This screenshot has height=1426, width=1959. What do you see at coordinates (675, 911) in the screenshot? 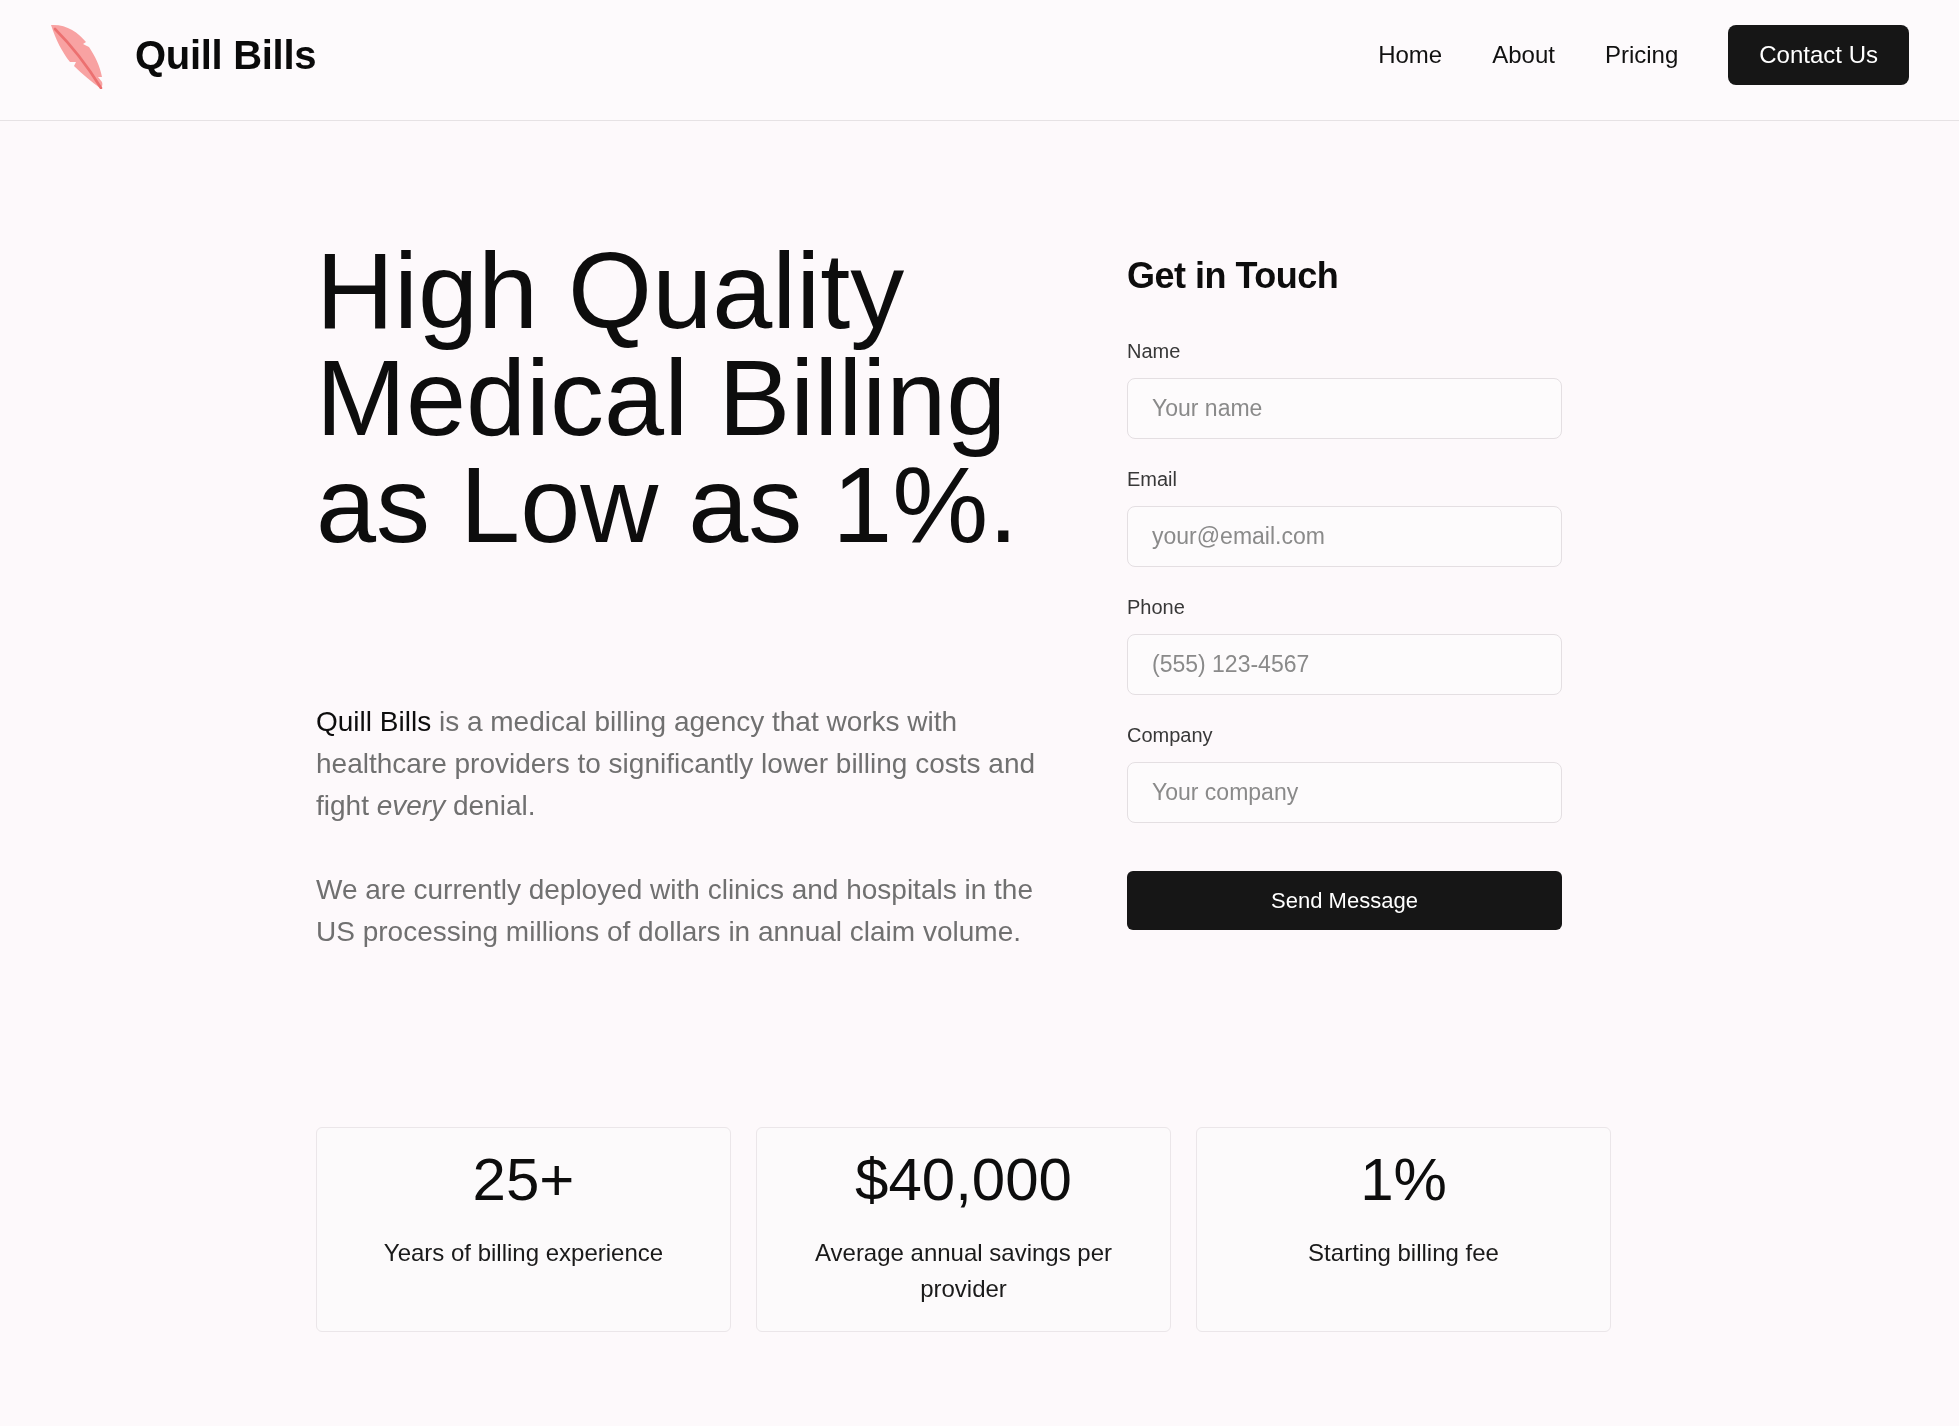
I see `intro-paragraph: We are currently deployed with clinics and hospitals in the US processing millions of dollars in annual claim volume.` at bounding box center [675, 911].